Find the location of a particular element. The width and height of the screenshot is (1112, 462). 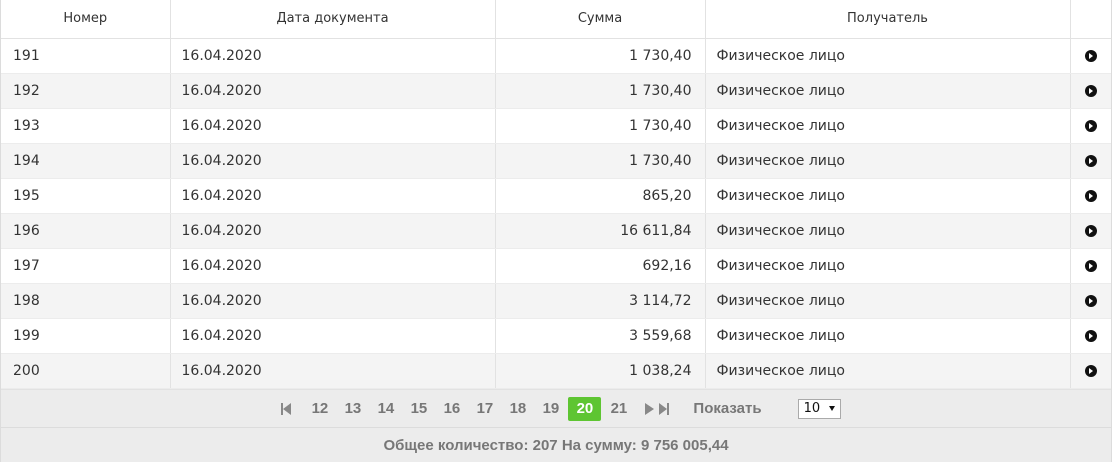

total-sum-label: На сумму: is located at coordinates (599, 445).